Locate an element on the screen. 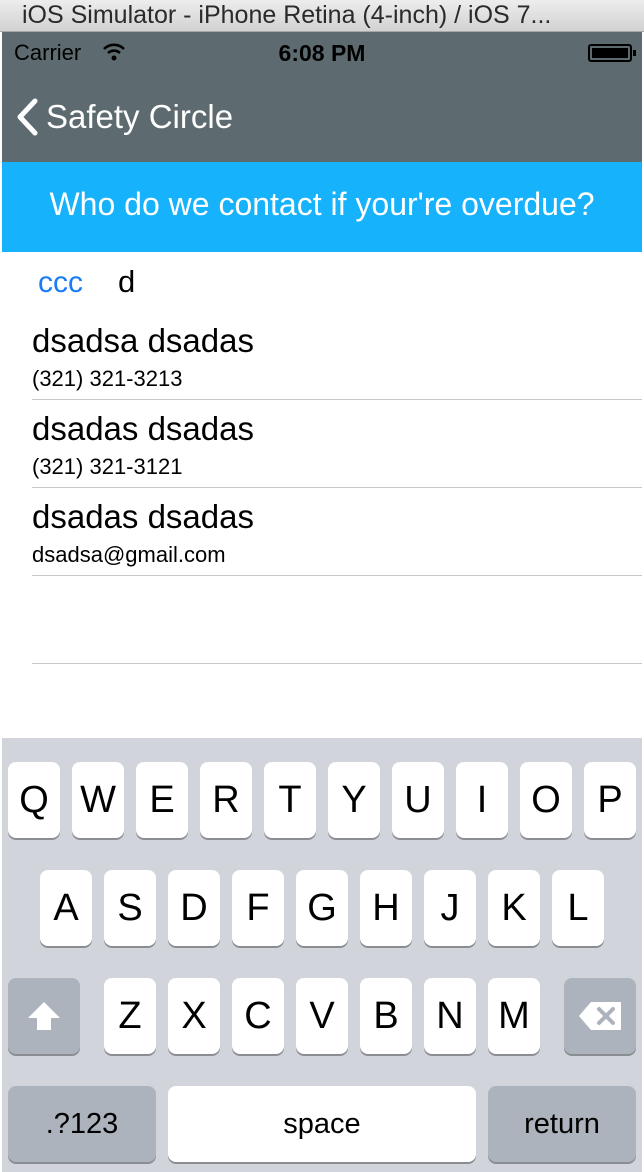 The height and width of the screenshot is (1172, 644). key-f: F is located at coordinates (258, 908).